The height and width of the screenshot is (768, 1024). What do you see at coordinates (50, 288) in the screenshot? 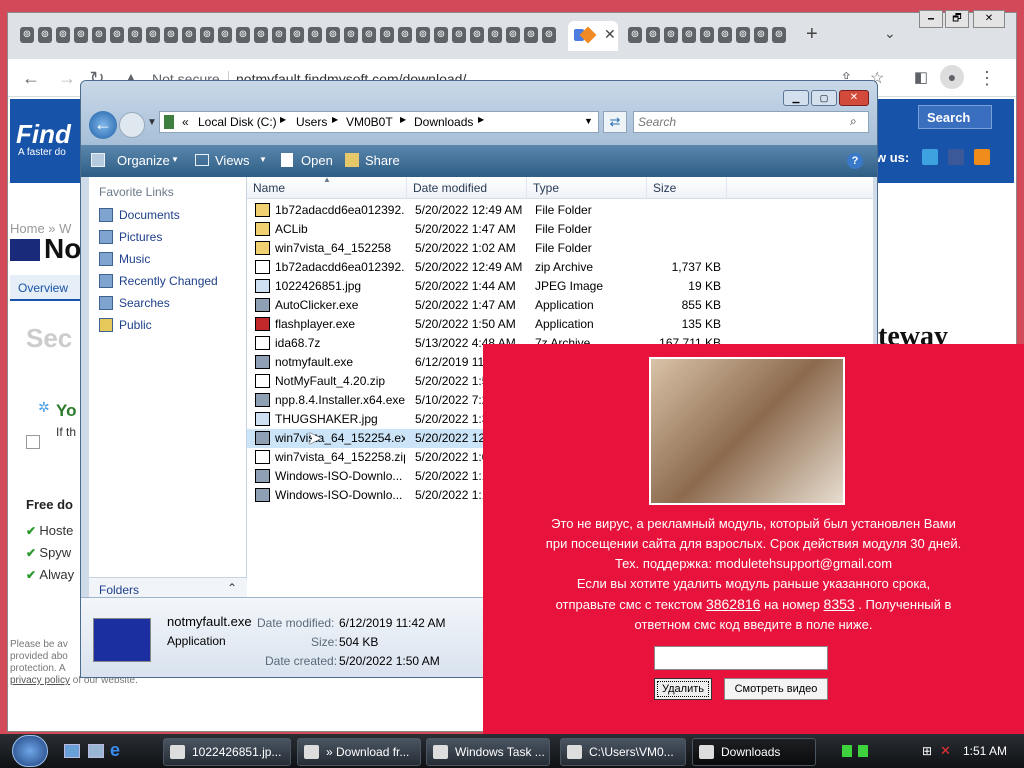
I see `tab-overview: Overview` at bounding box center [50, 288].